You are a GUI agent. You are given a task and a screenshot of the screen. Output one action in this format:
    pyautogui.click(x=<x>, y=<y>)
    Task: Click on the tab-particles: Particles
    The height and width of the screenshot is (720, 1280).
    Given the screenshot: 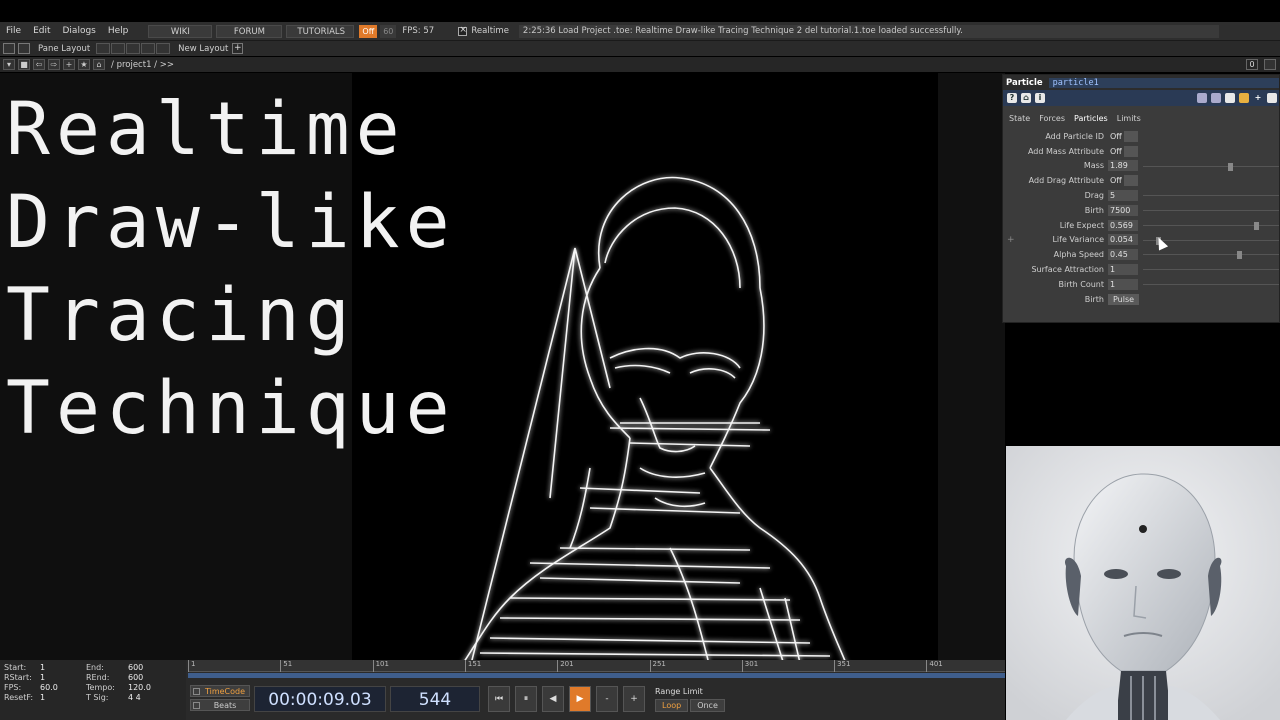 What is the action you would take?
    pyautogui.click(x=1091, y=118)
    